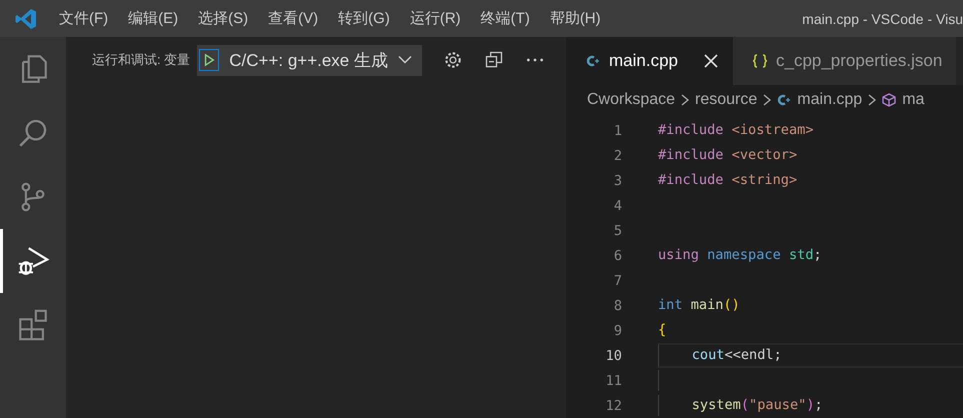 The height and width of the screenshot is (418, 963). What do you see at coordinates (617, 230) in the screenshot?
I see `line-number: 5` at bounding box center [617, 230].